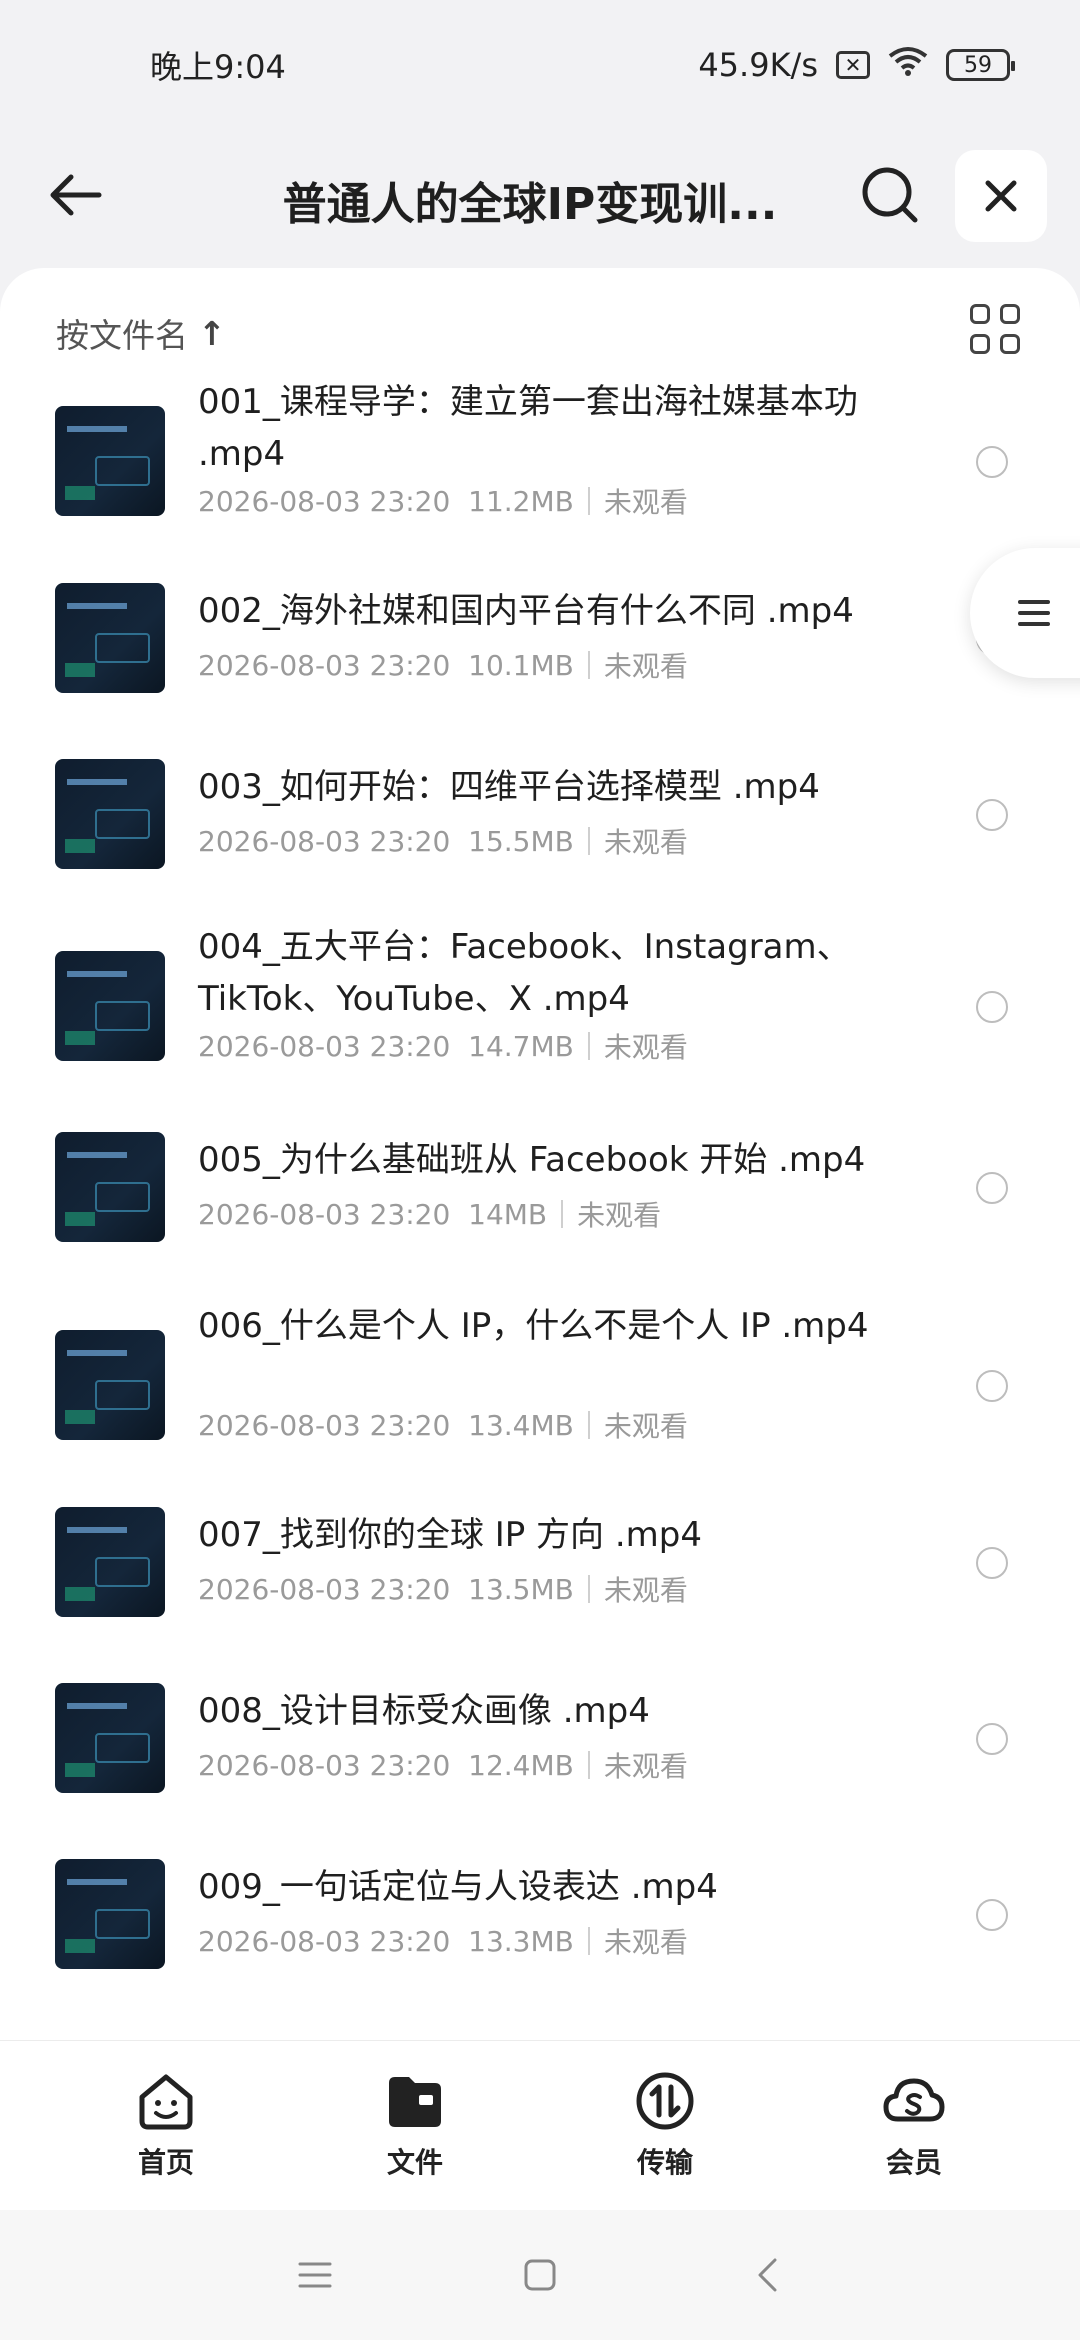 This screenshot has height=2340, width=1080. I want to click on battery-icon: 59, so click(980, 65).